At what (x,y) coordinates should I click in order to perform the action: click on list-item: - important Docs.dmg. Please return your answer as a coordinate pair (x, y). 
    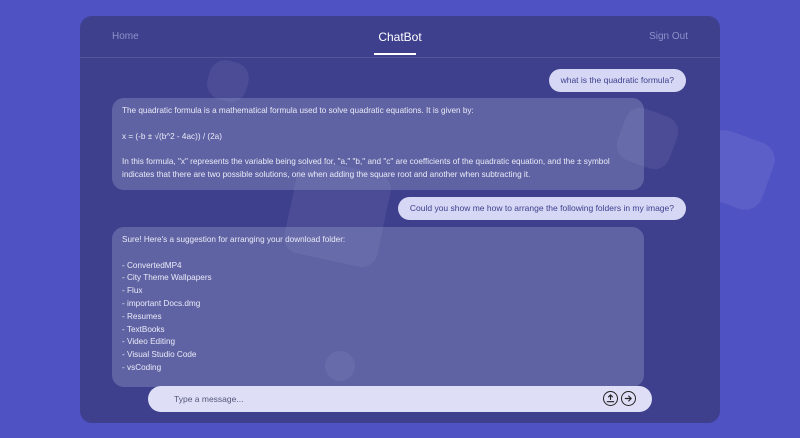
    Looking at the image, I should click on (161, 303).